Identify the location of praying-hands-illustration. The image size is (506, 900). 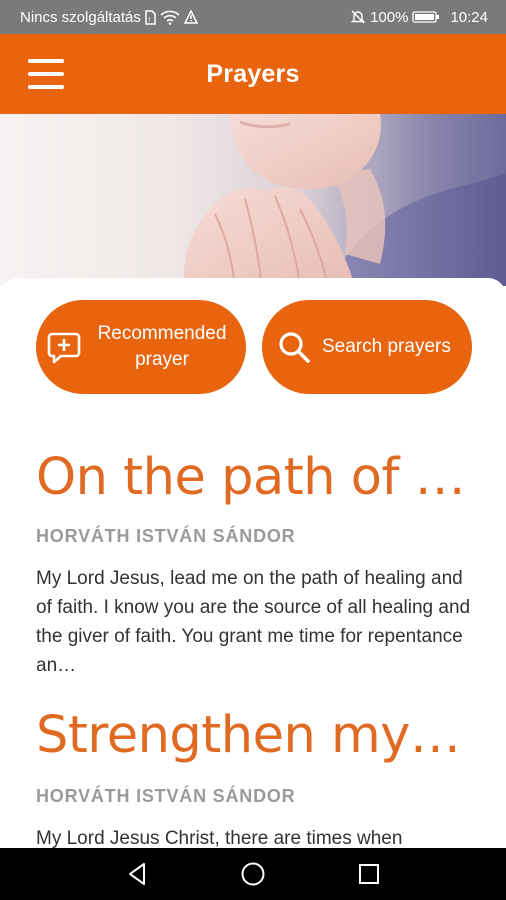
(345, 200).